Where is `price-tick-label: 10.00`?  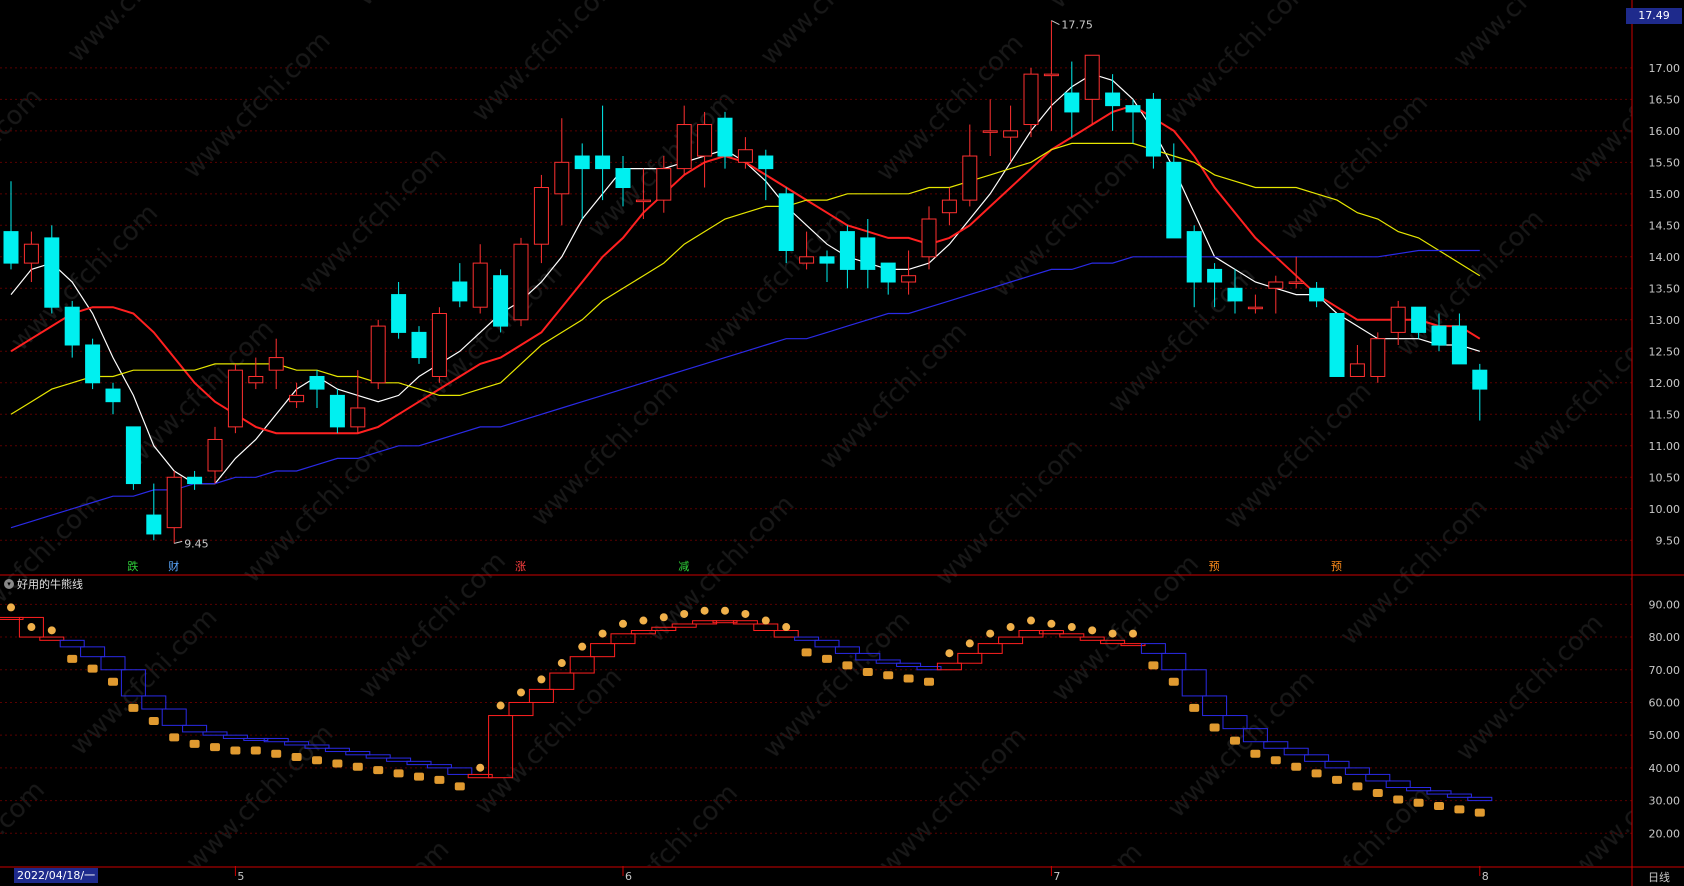
price-tick-label: 10.00 is located at coordinates (1665, 509).